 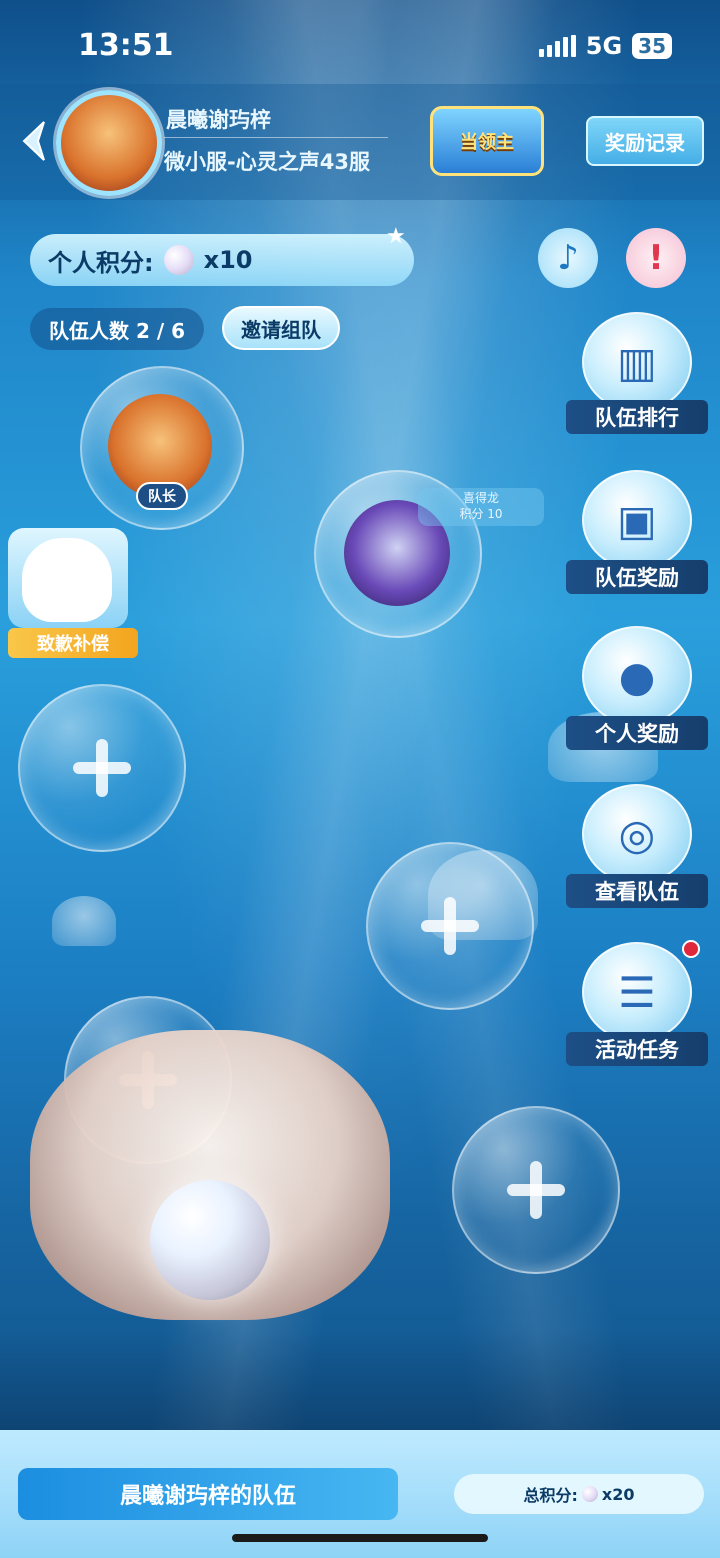 What do you see at coordinates (396, 236) in the screenshot?
I see `star-icon: ★` at bounding box center [396, 236].